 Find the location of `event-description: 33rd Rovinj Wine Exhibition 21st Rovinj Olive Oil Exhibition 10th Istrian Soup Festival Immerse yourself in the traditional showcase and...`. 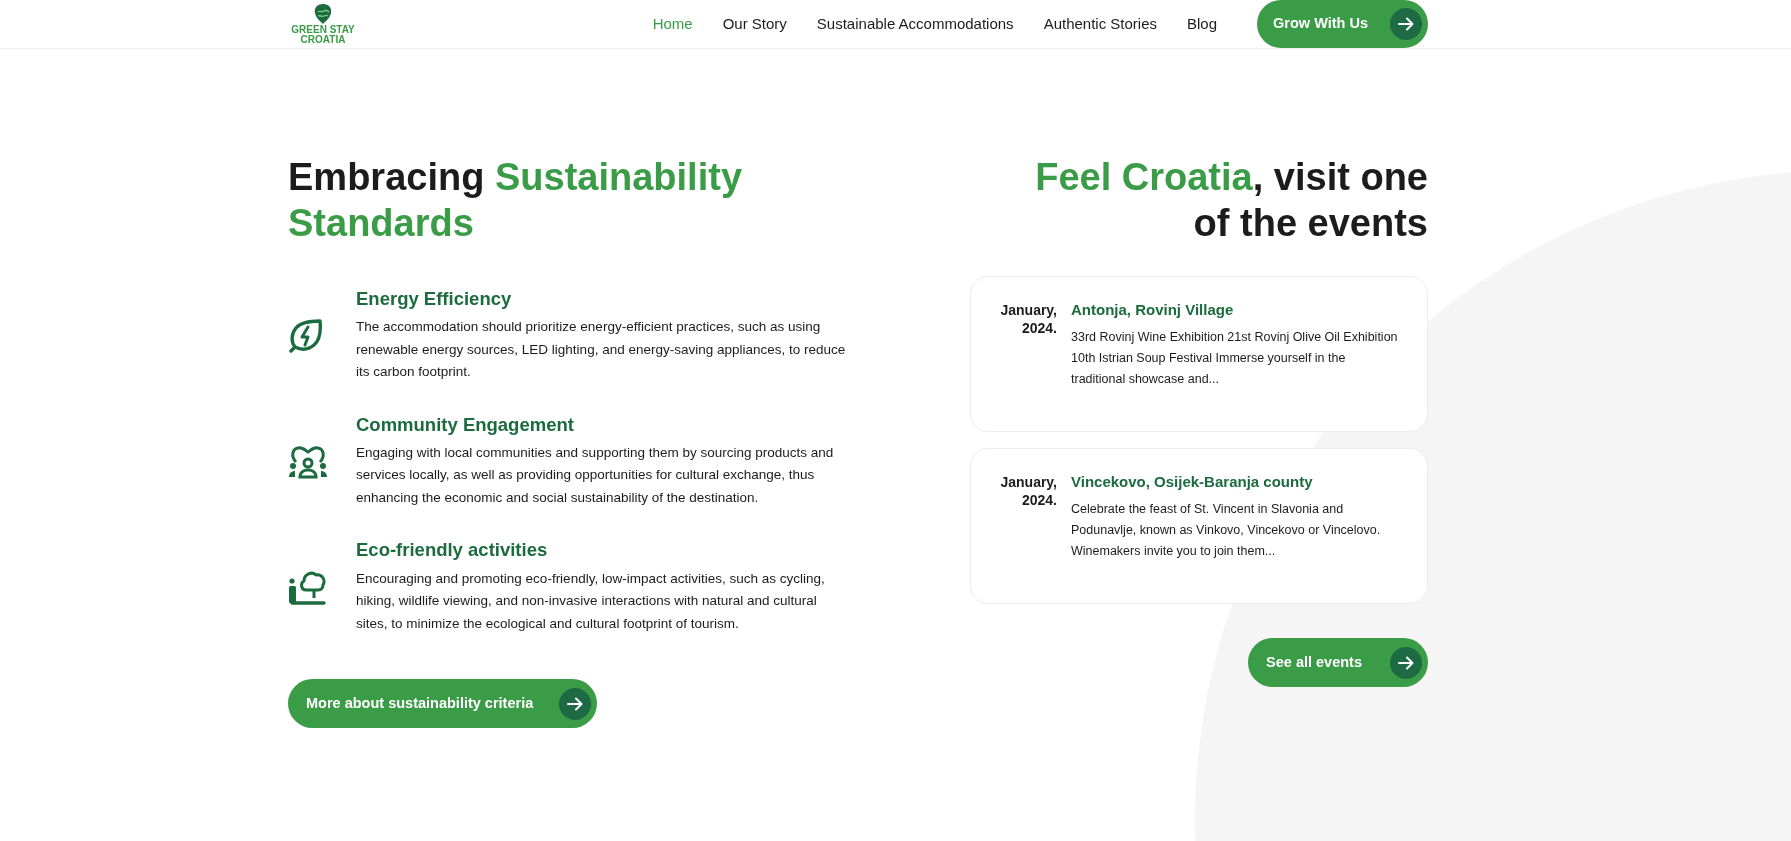

event-description: 33rd Rovinj Wine Exhibition 21st Rovinj Olive Oil Exhibition 10th Istrian Soup Festival Immerse yourself in the traditional showcase and... is located at coordinates (1235, 358).